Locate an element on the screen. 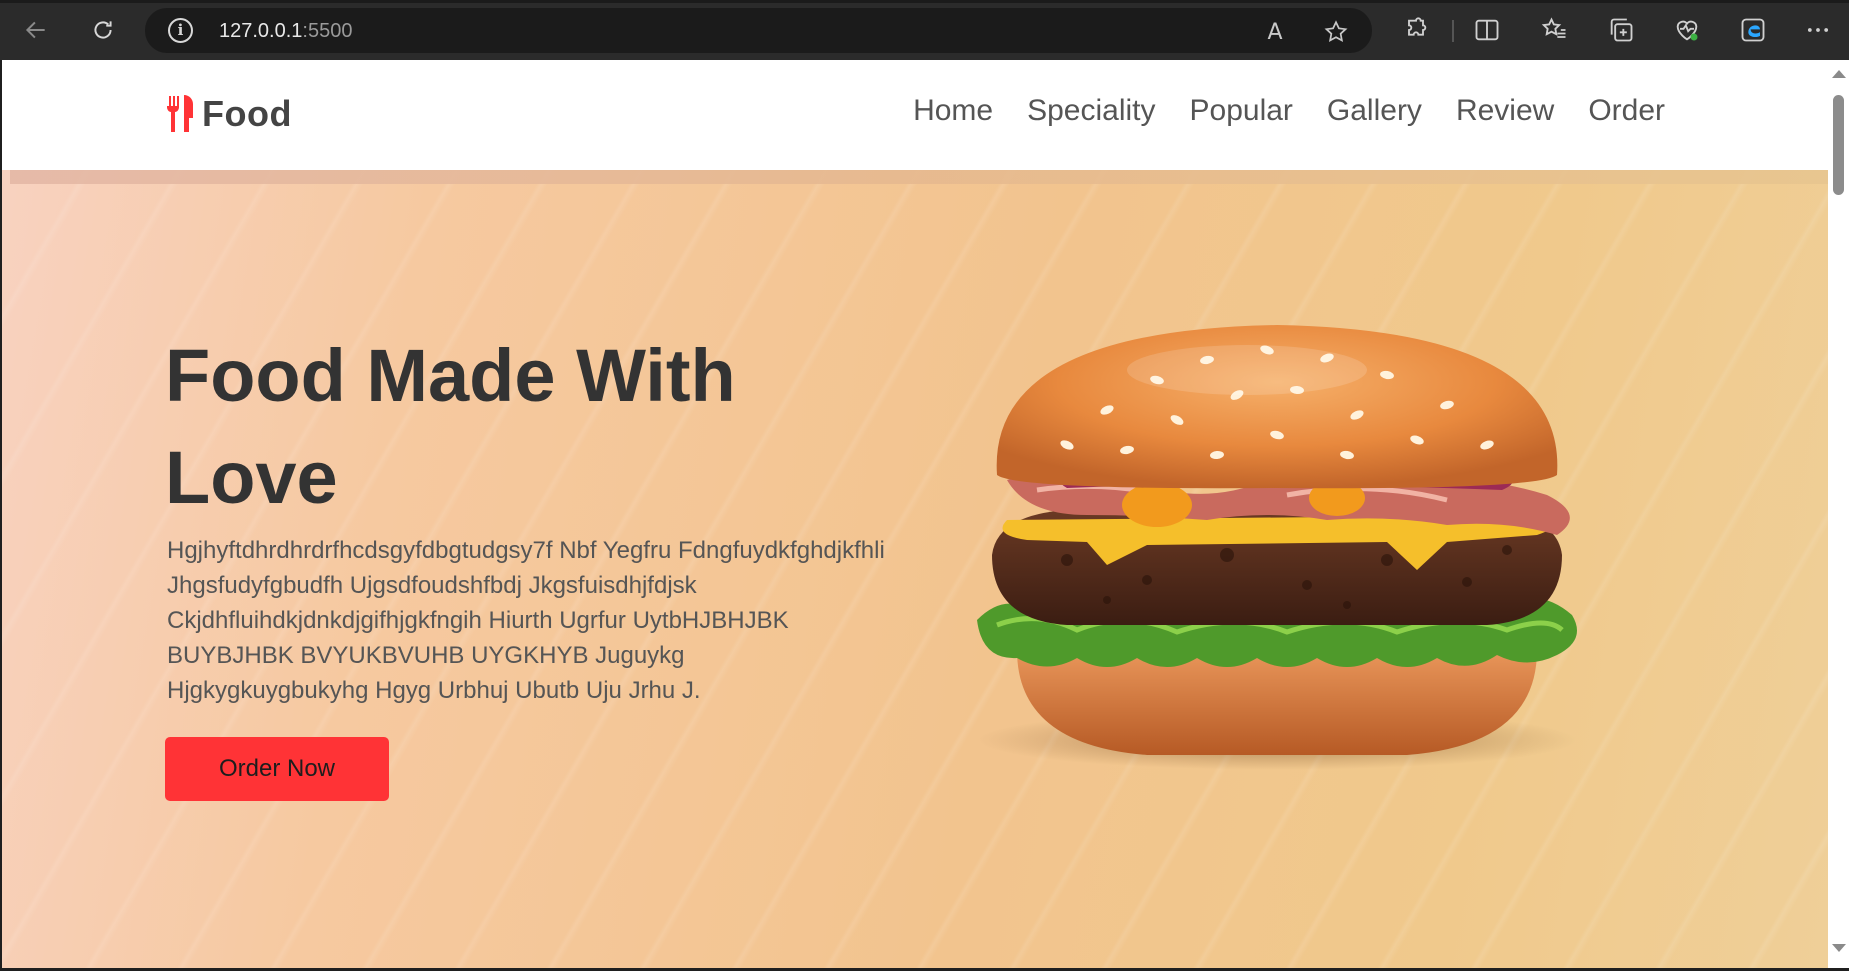  site-logo: Food is located at coordinates (228, 114).